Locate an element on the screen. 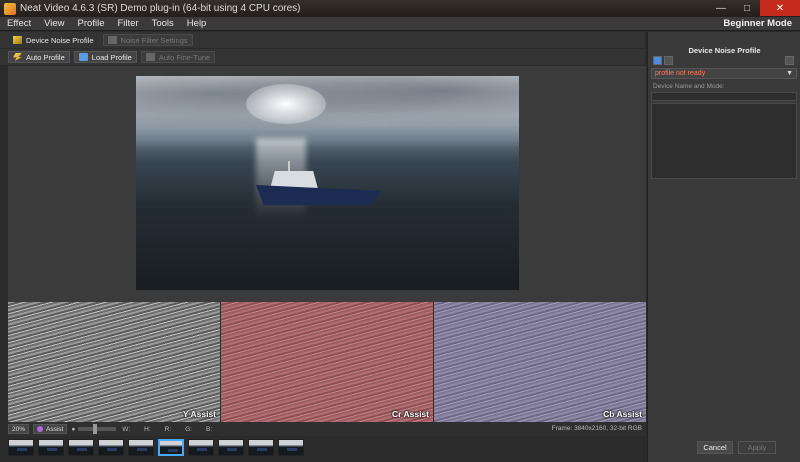 This screenshot has width=800, height=462. thumbnail-selected is located at coordinates (171, 447).